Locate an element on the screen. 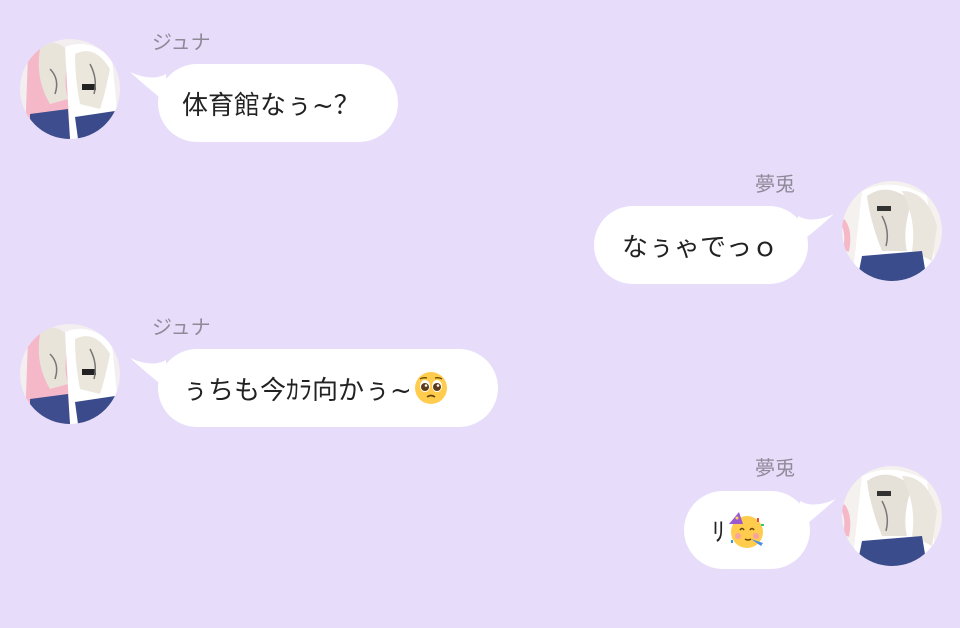  sender-name: 夢兎 is located at coordinates (775, 468).